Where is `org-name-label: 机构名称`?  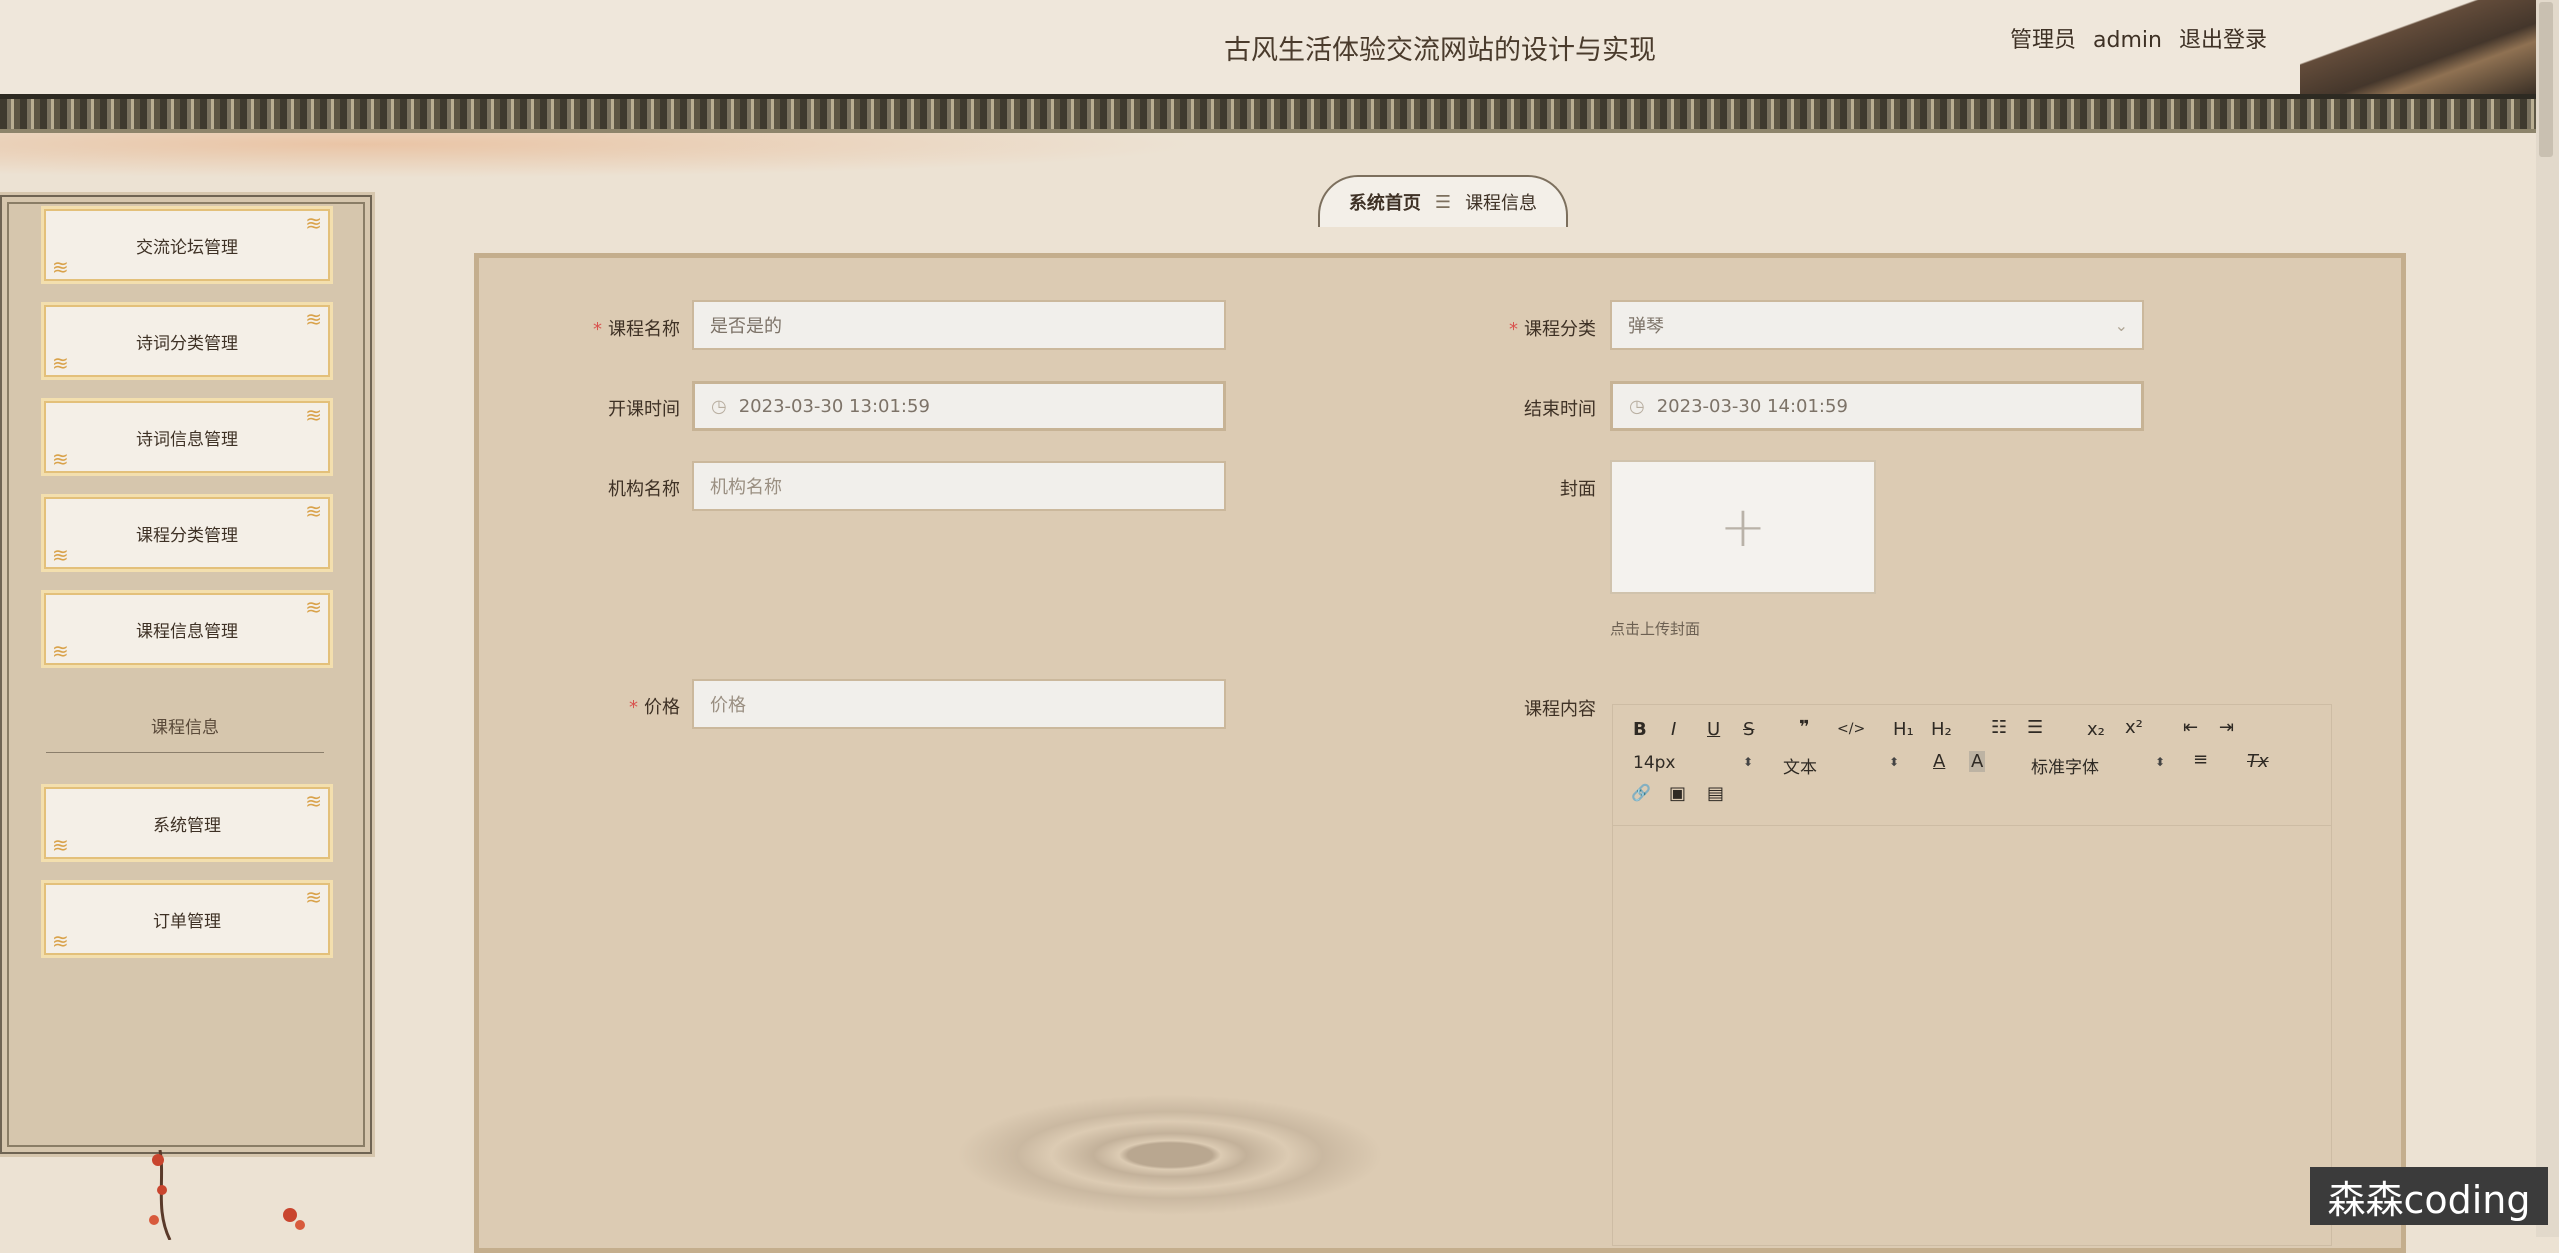
org-name-label: 机构名称 is located at coordinates (644, 489).